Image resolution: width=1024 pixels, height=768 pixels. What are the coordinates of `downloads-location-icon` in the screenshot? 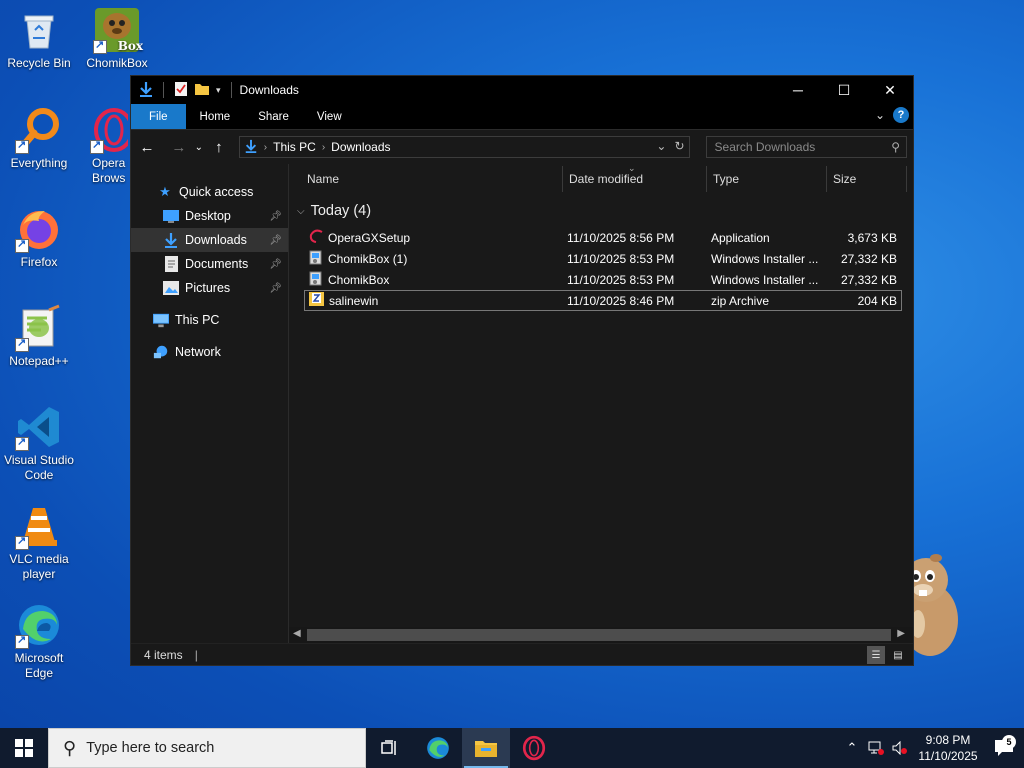 It's located at (251, 147).